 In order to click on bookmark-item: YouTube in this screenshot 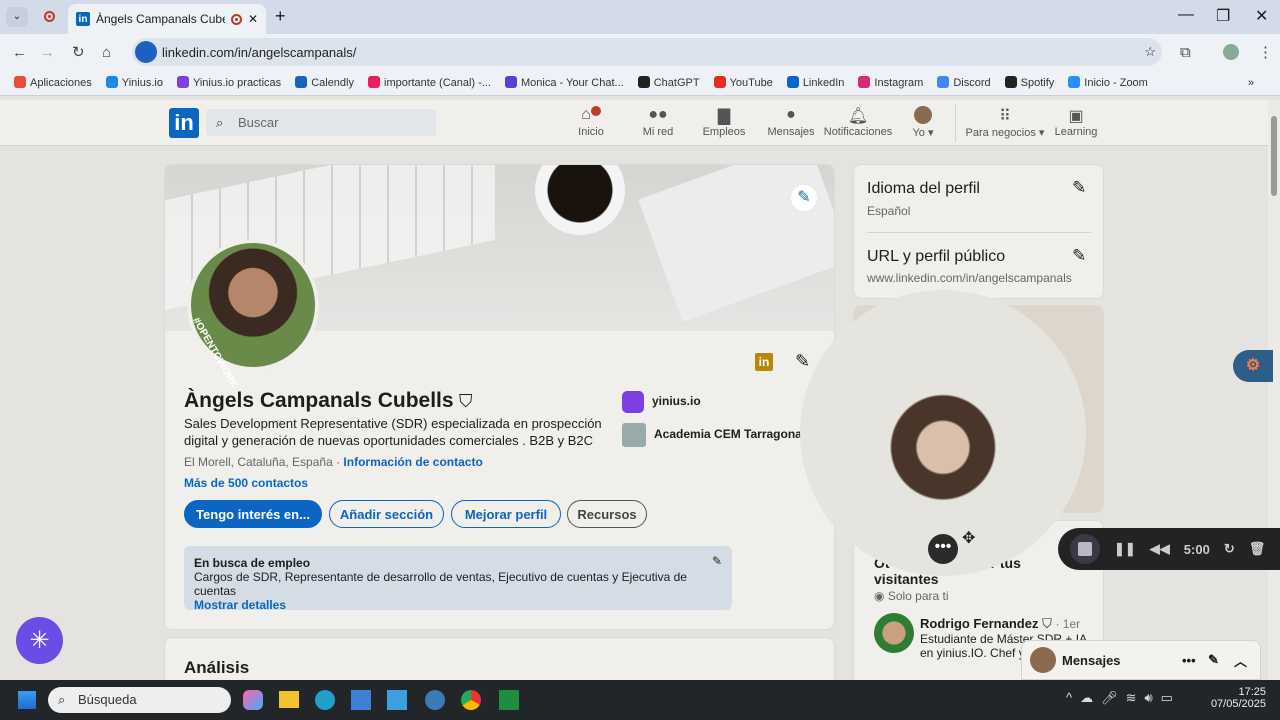, I will do `click(743, 82)`.